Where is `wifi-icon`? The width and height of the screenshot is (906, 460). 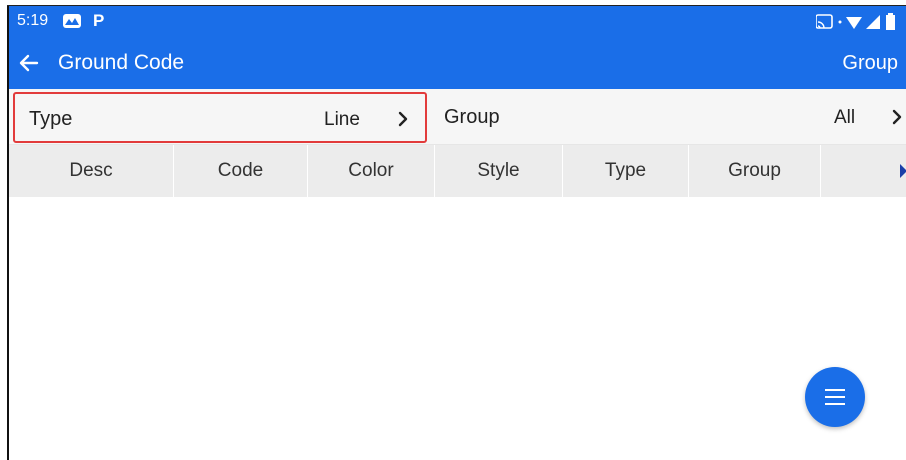
wifi-icon is located at coordinates (854, 23).